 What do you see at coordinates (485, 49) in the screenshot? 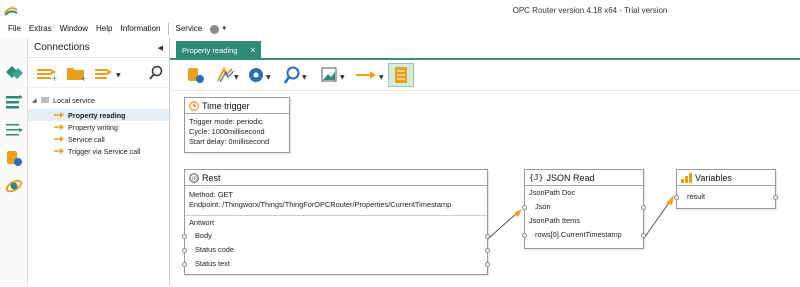
I see `tab-bar: Property reading ×` at bounding box center [485, 49].